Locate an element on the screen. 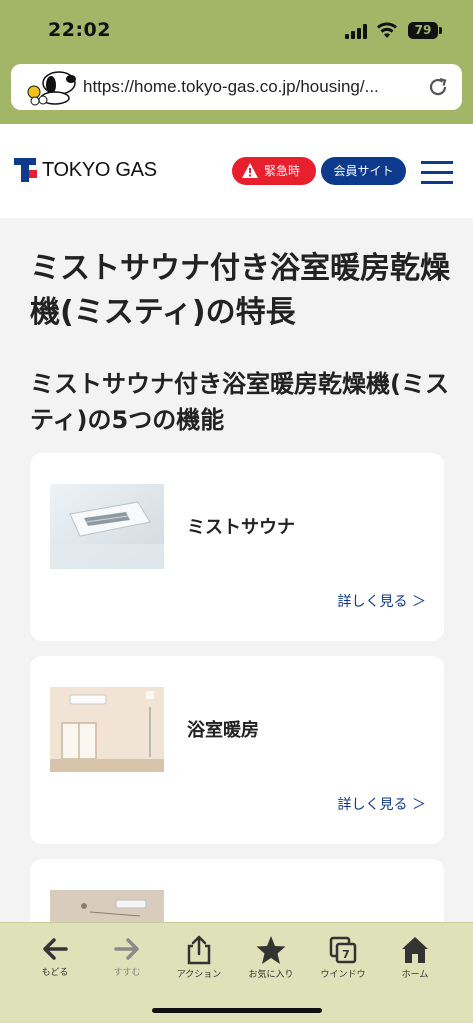  share-icon is located at coordinates (199, 950).